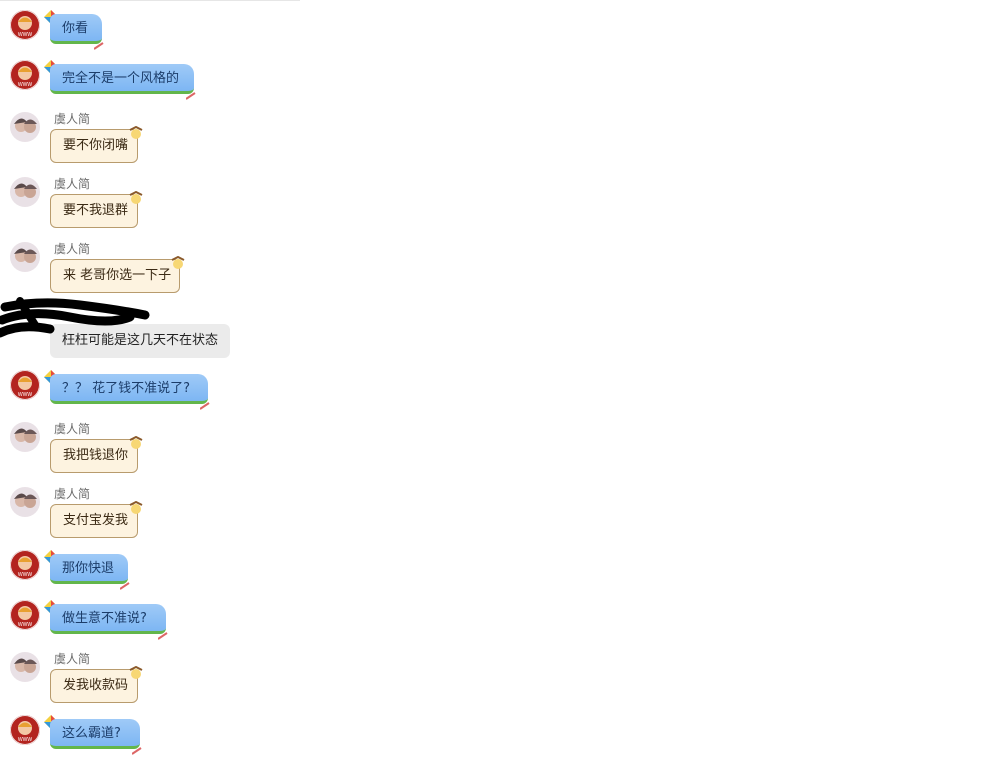 This screenshot has height=773, width=981. What do you see at coordinates (94, 456) in the screenshot?
I see `message-bubble: 我把钱退你` at bounding box center [94, 456].